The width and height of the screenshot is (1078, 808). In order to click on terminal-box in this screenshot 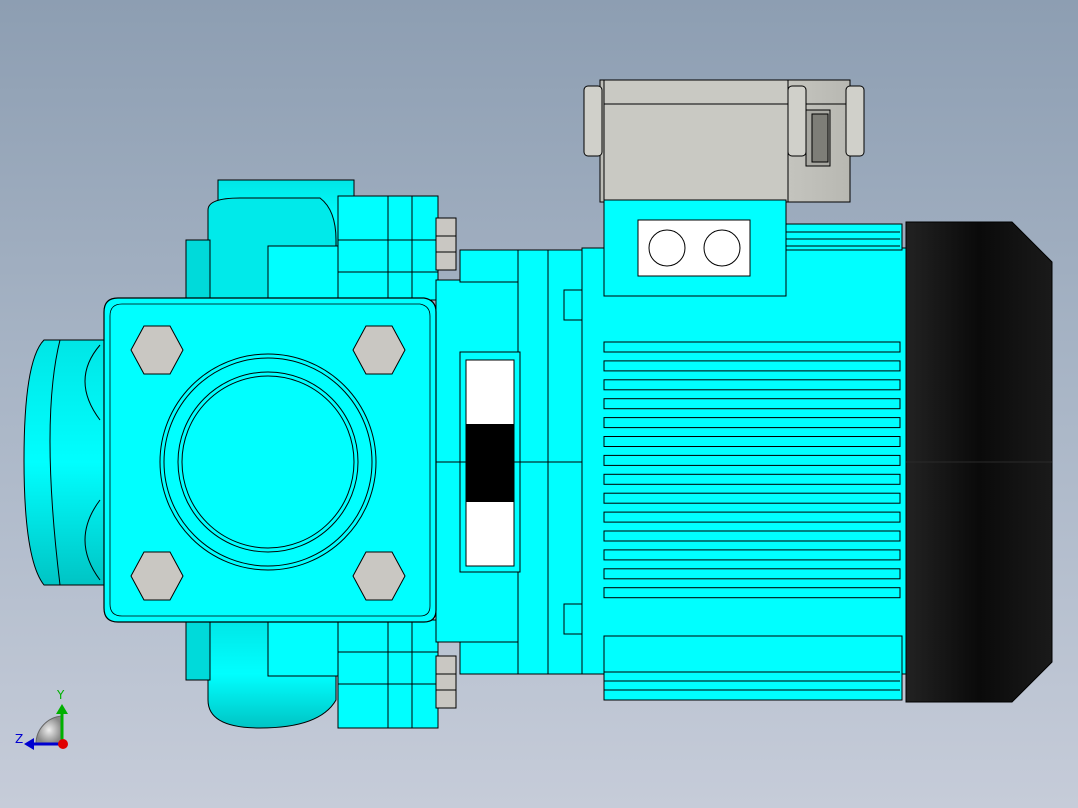, I will do `click(724, 141)`.